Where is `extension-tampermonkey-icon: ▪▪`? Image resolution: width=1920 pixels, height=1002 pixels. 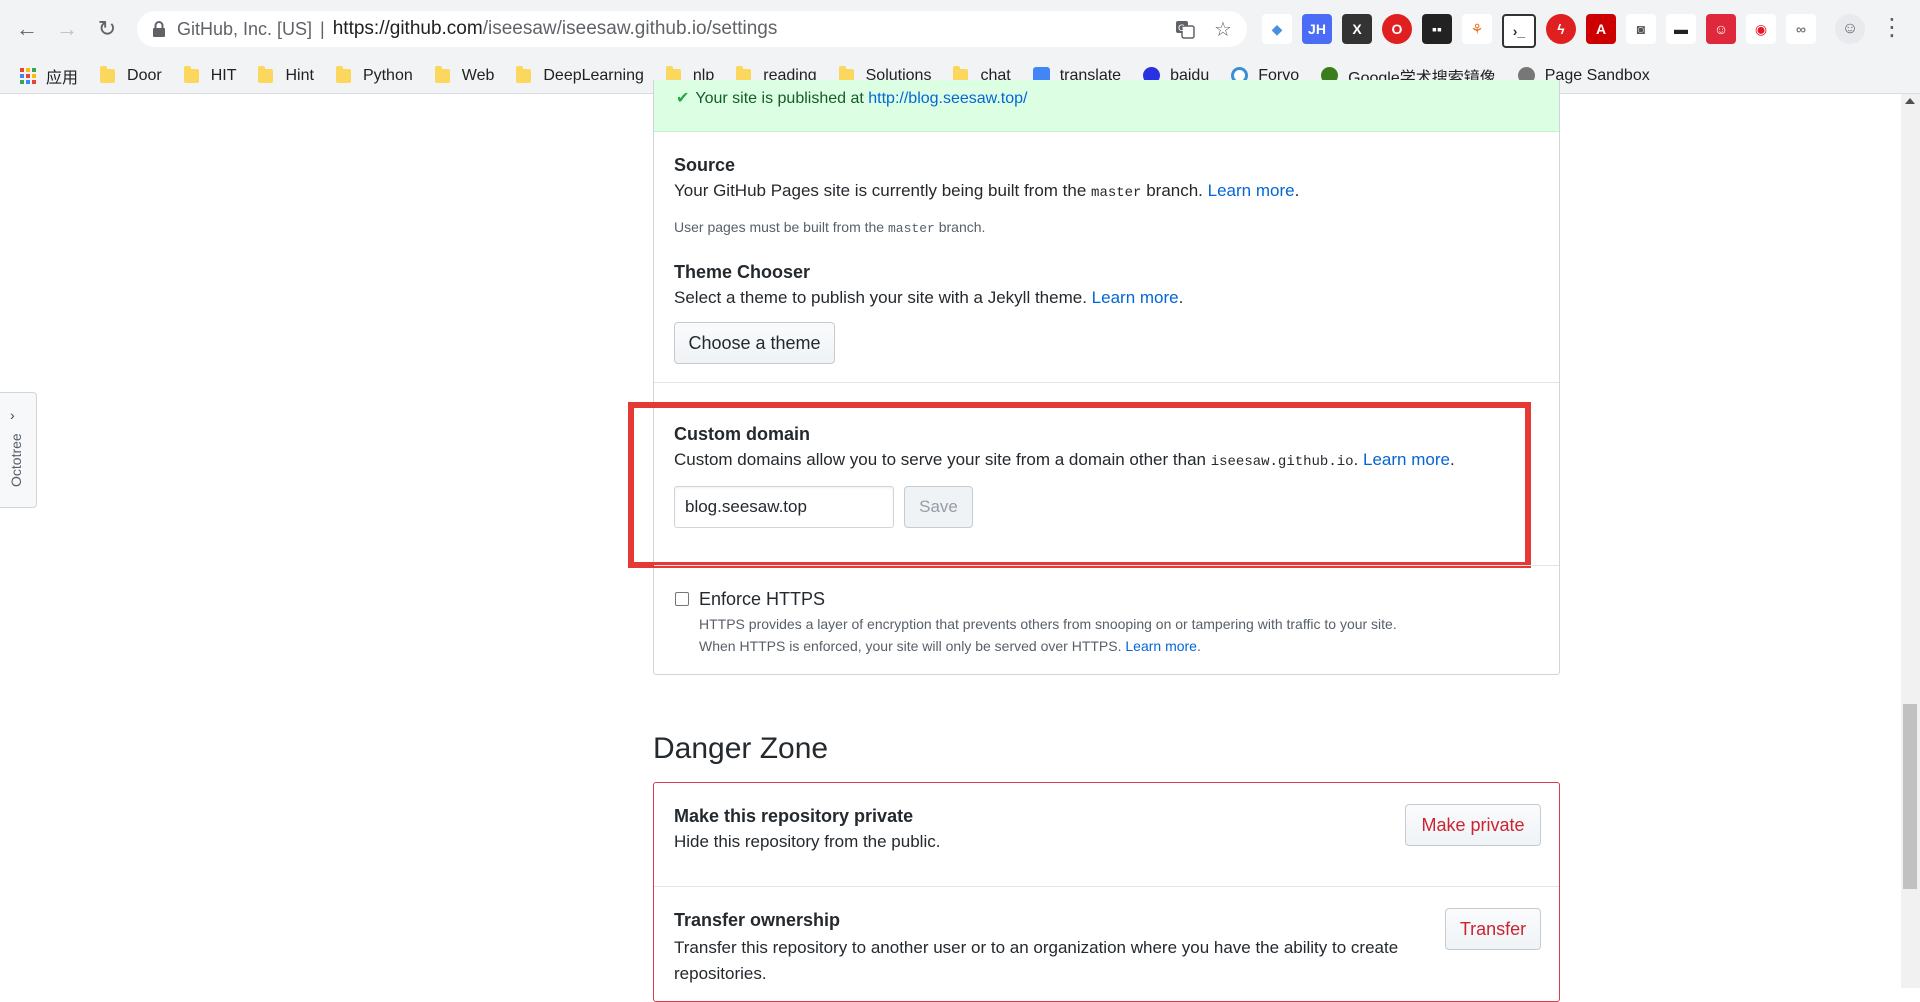
extension-tampermonkey-icon: ▪▪ is located at coordinates (1437, 29).